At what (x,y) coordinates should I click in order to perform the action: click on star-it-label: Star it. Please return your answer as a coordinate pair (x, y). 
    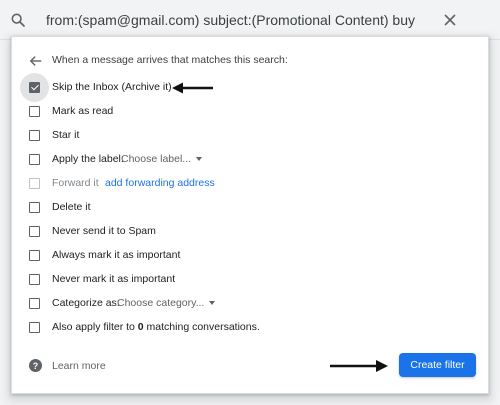
    Looking at the image, I should click on (66, 135).